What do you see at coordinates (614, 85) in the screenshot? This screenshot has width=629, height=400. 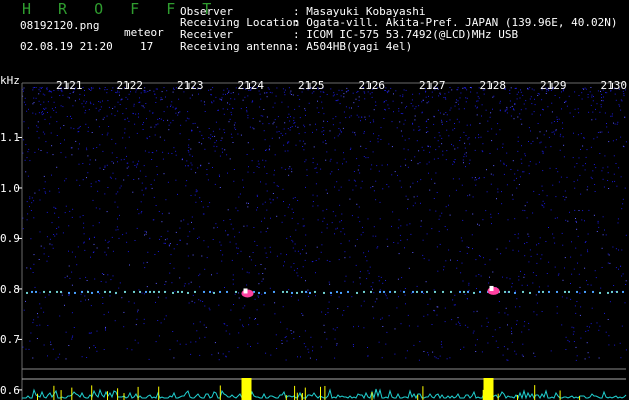 I see `x-tick-label: 2130` at bounding box center [614, 85].